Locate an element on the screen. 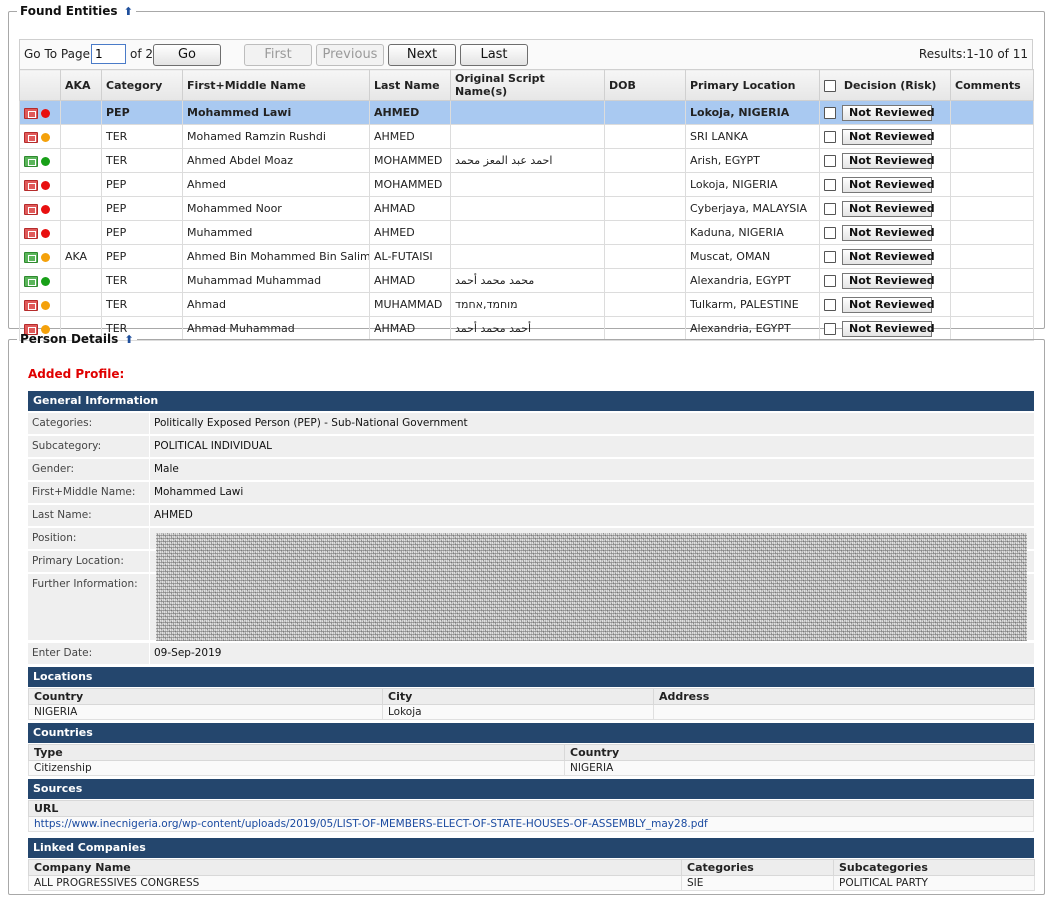 The image size is (1051, 898). script-name-cell: محمد محمد أحمد is located at coordinates (527, 280).